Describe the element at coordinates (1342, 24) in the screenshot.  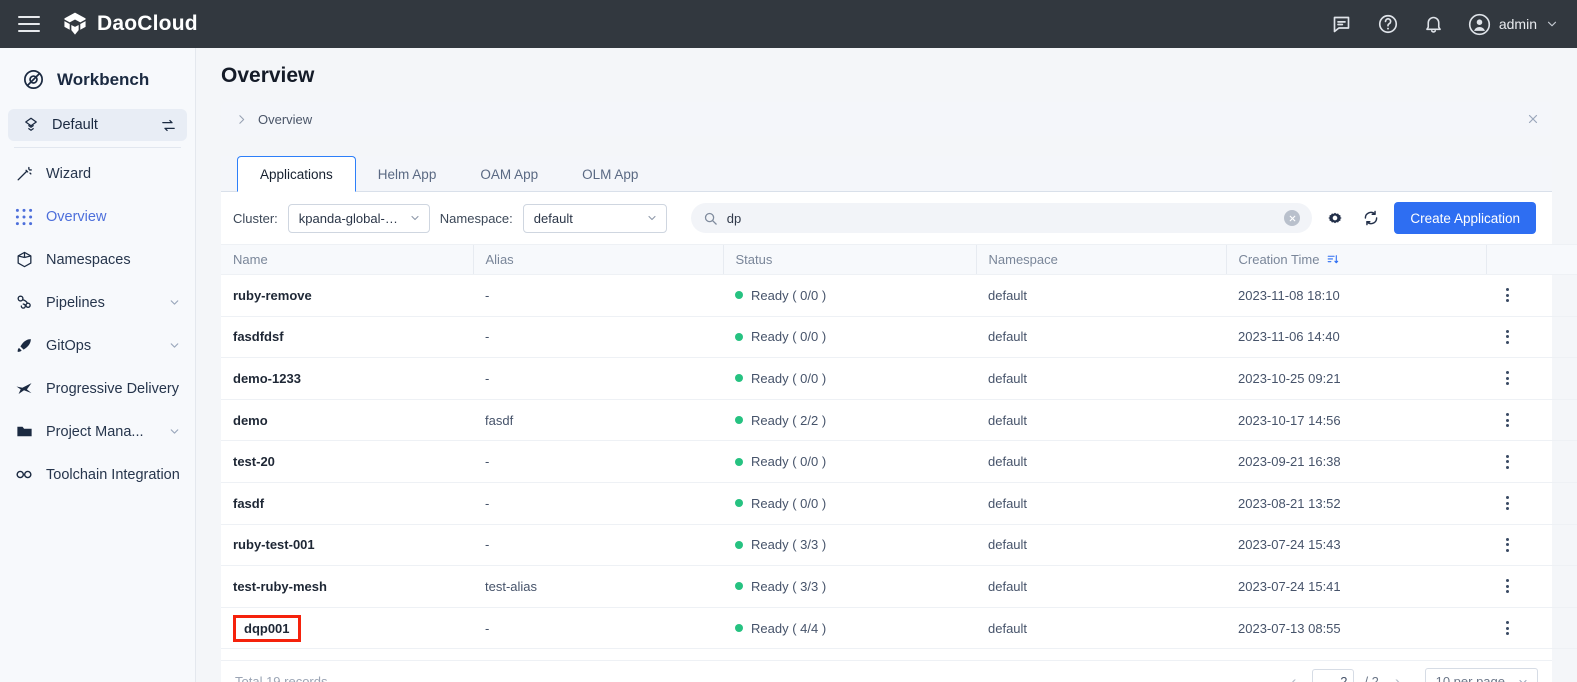
I see `chat-icon` at that location.